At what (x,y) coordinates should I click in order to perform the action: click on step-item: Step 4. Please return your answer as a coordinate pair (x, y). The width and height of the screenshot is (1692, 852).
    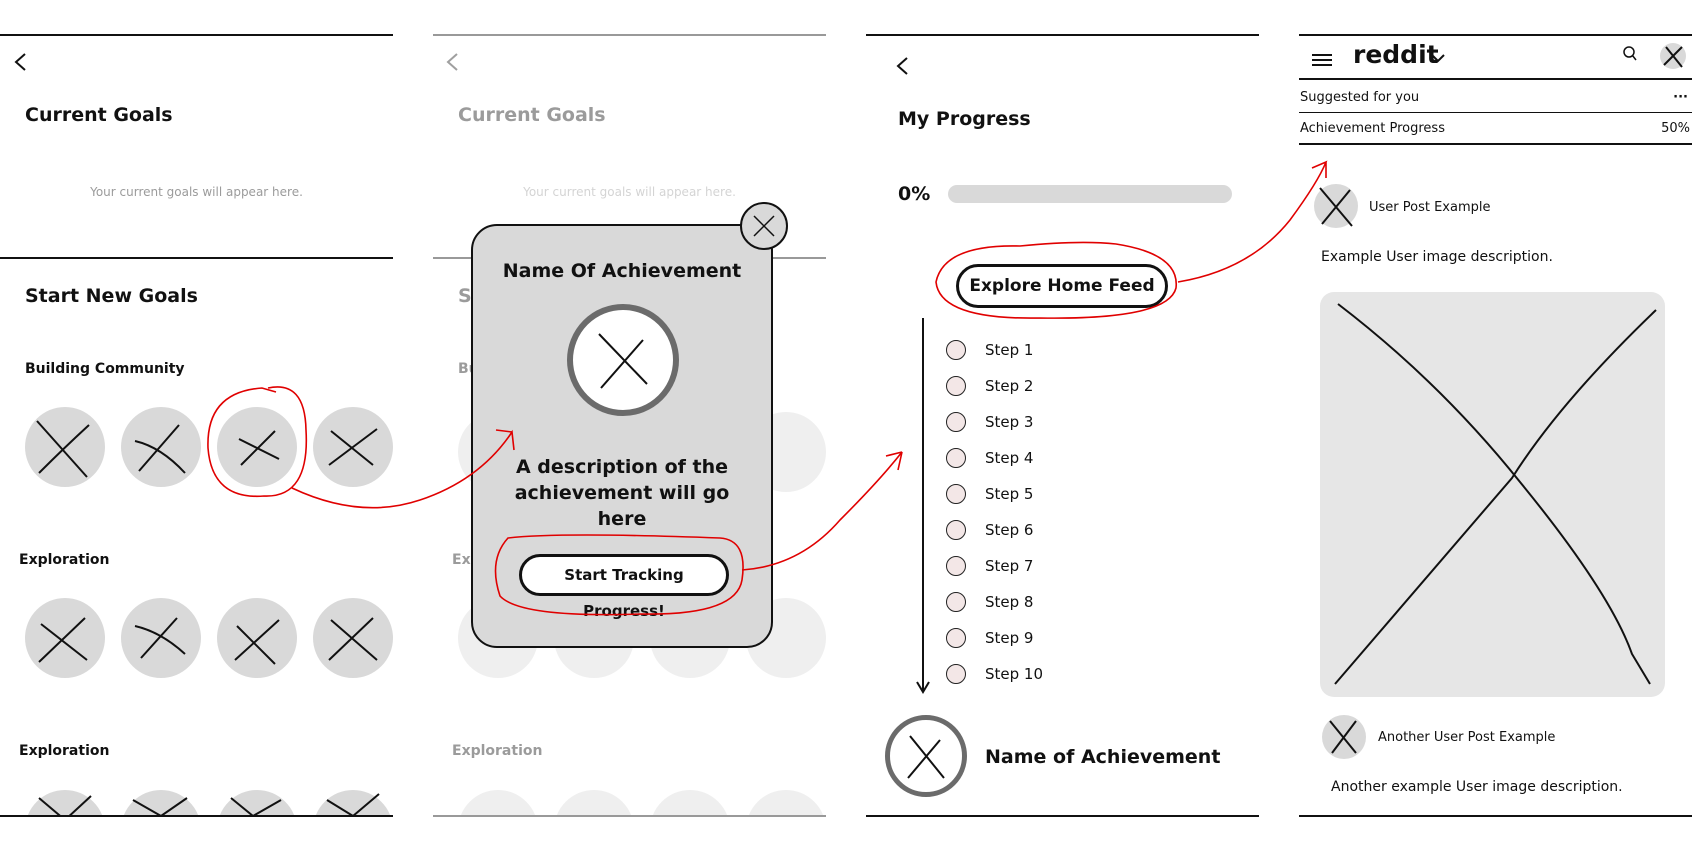
    Looking at the image, I should click on (989, 458).